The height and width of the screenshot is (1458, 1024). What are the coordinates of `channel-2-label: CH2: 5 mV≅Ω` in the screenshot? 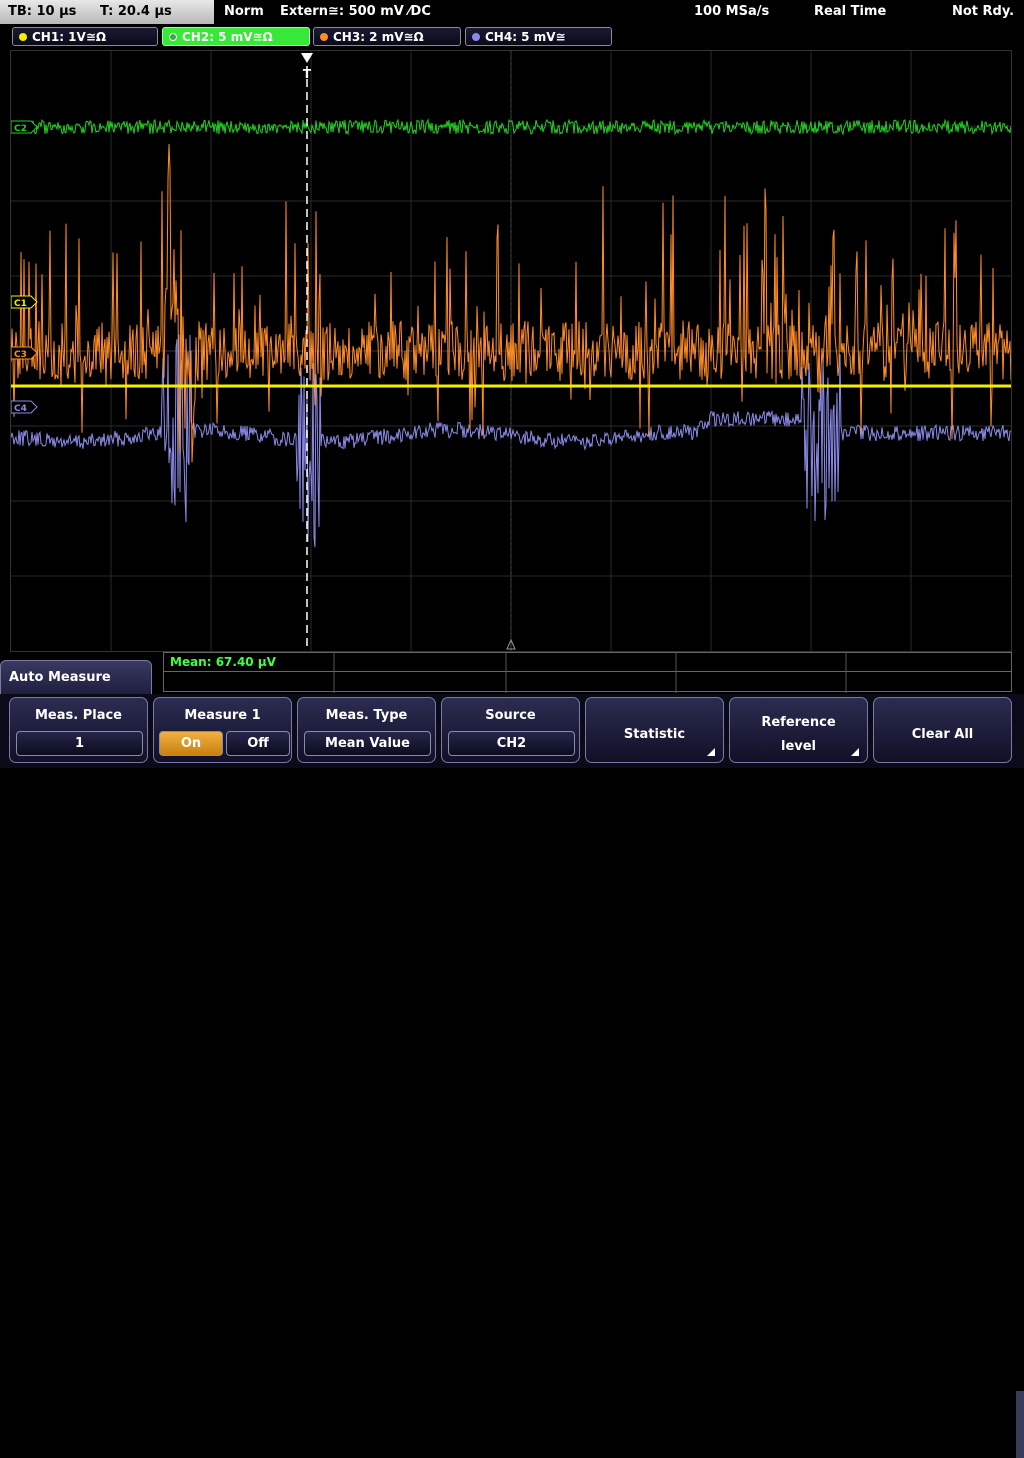 It's located at (227, 37).